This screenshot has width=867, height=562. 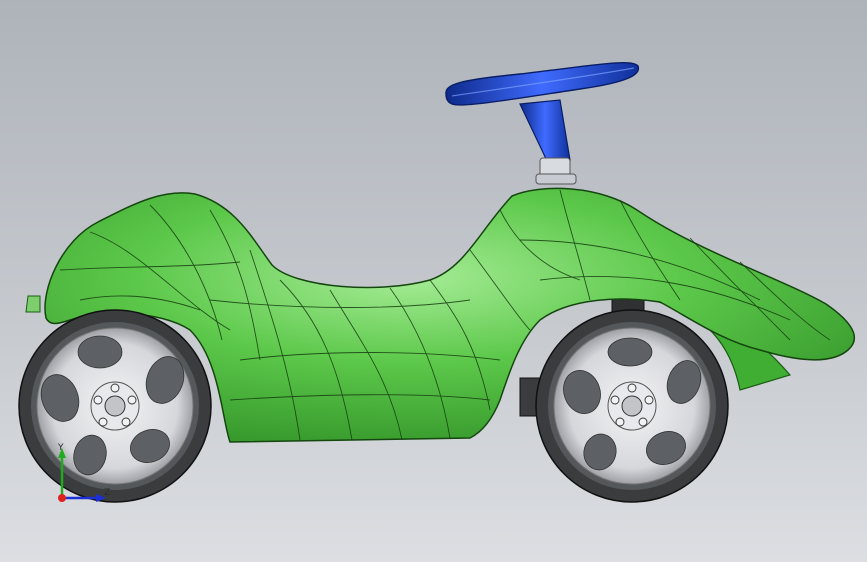 What do you see at coordinates (107, 493) in the screenshot?
I see `z-axis-label: Z` at bounding box center [107, 493].